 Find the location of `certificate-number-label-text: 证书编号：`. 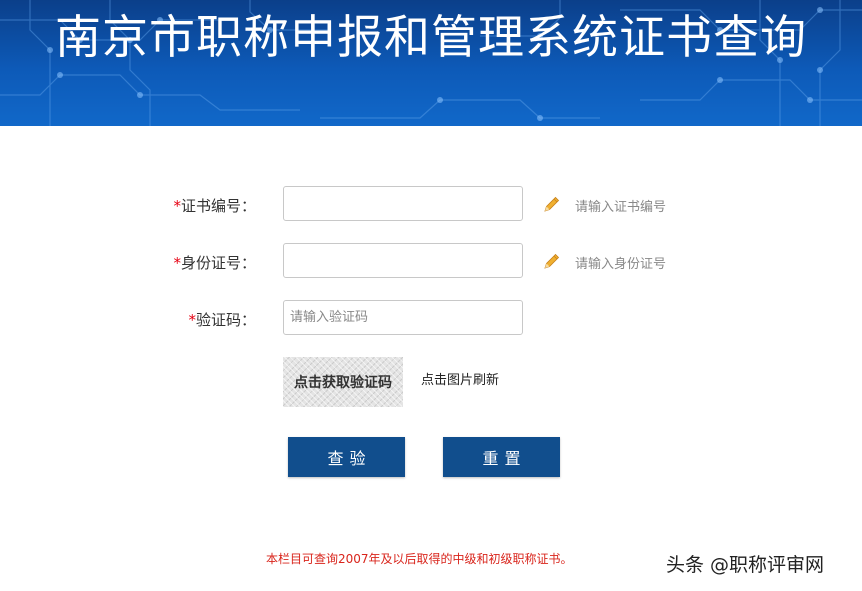

certificate-number-label-text: 证书编号： is located at coordinates (218, 206).